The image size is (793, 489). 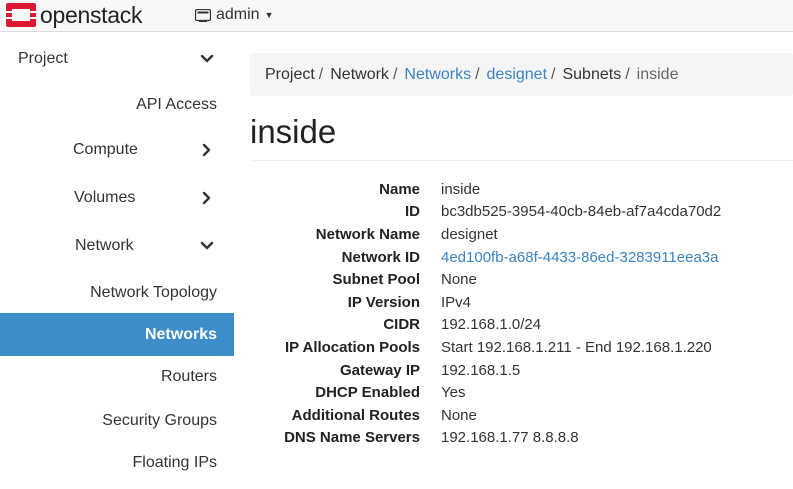 I want to click on sidebar-item-label: Volumes, so click(x=105, y=197).